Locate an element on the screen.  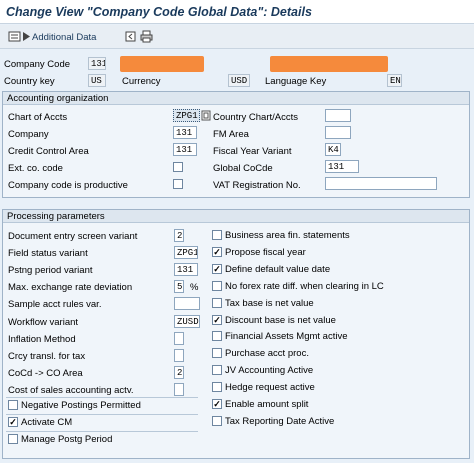
processing-checkbox-label: JV Accounting Active is located at coordinates (269, 370).